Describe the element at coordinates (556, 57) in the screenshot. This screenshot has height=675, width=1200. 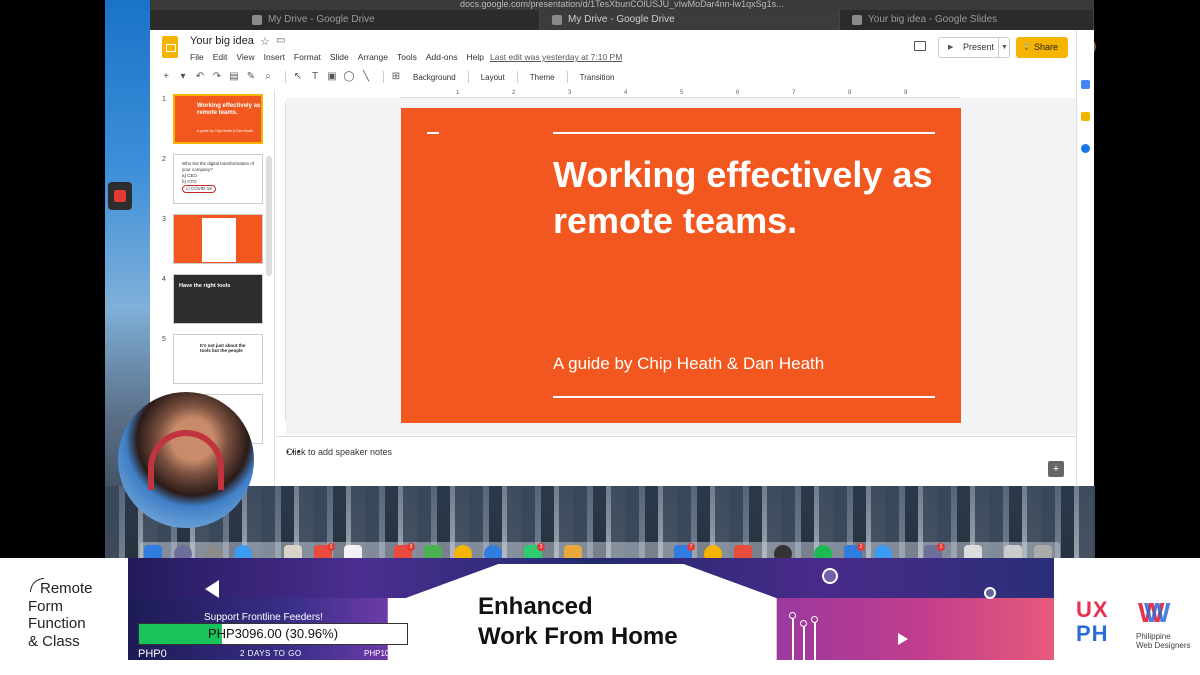
I see `last-edit-link: Last edit was yesterday at 7:10 PM` at that location.